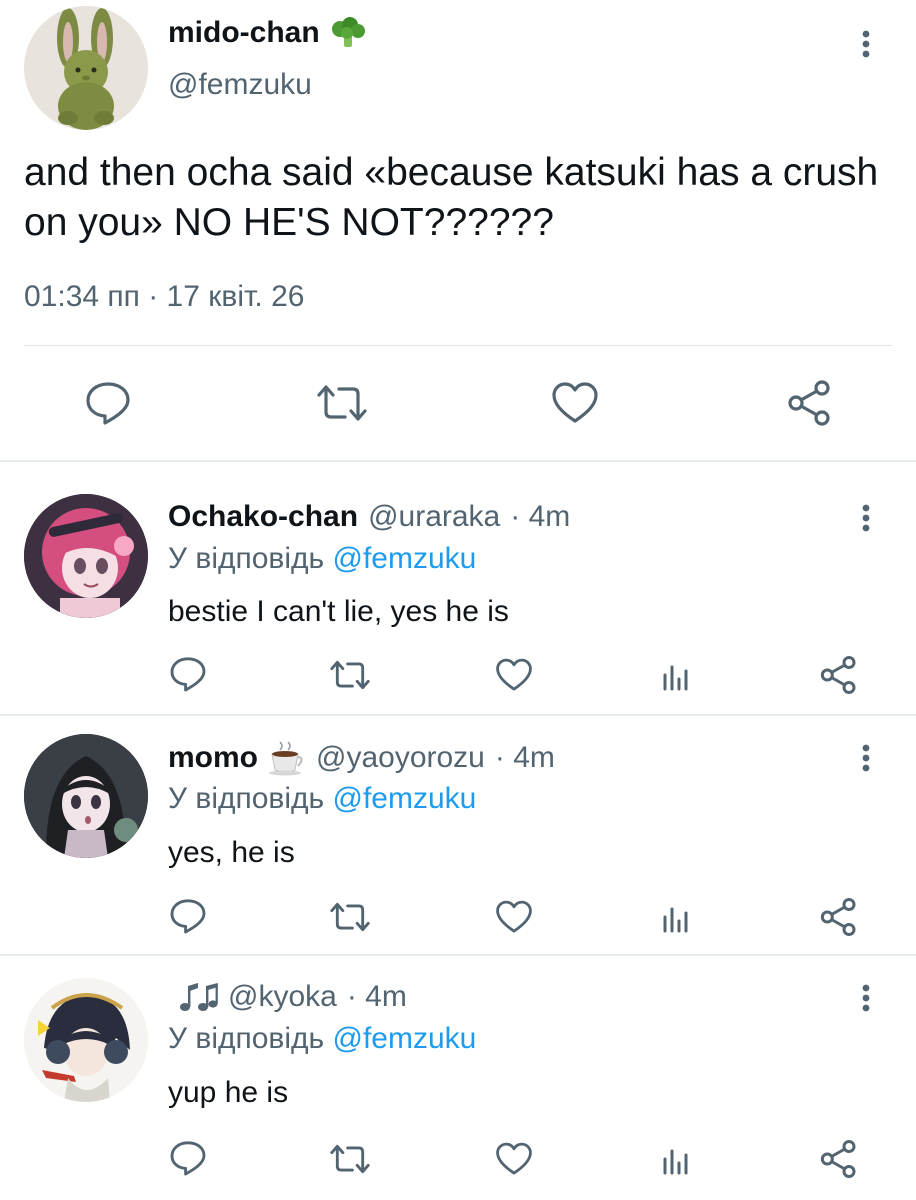 Image resolution: width=916 pixels, height=1200 pixels. I want to click on coffee-icon, so click(286, 758).